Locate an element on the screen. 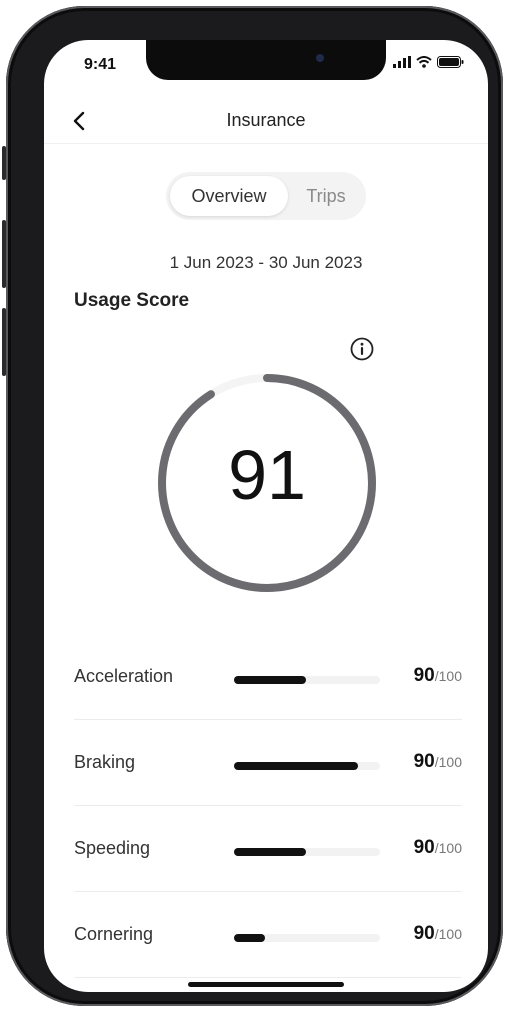 This screenshot has height=1012, width=509. page-title: Insurance is located at coordinates (266, 120).